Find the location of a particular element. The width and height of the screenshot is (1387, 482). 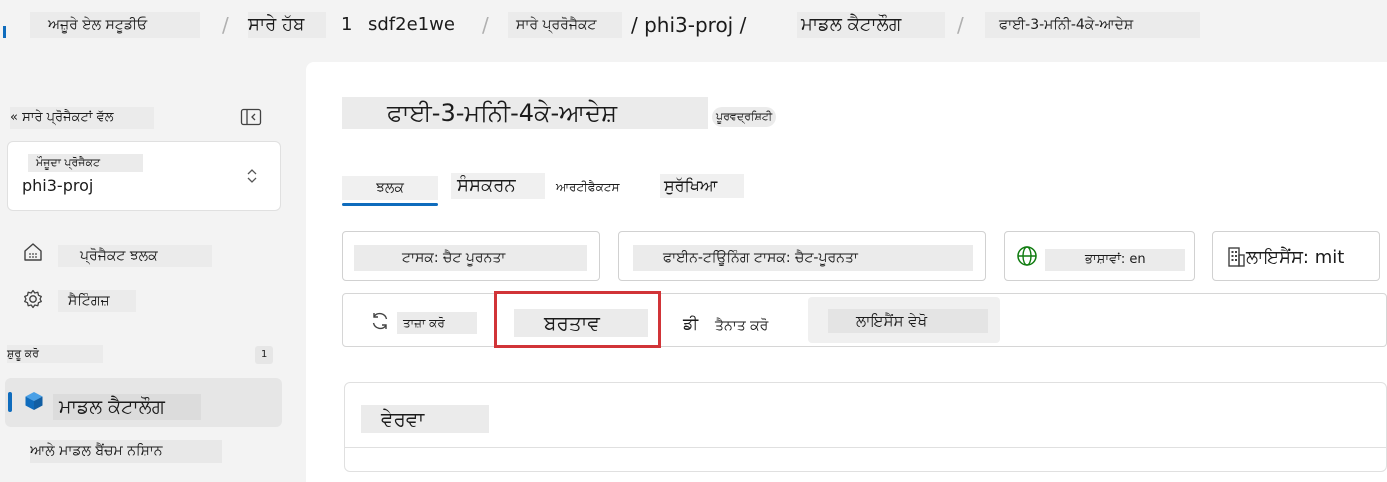

breadcrumb-hub-count: 1 is located at coordinates (347, 24).